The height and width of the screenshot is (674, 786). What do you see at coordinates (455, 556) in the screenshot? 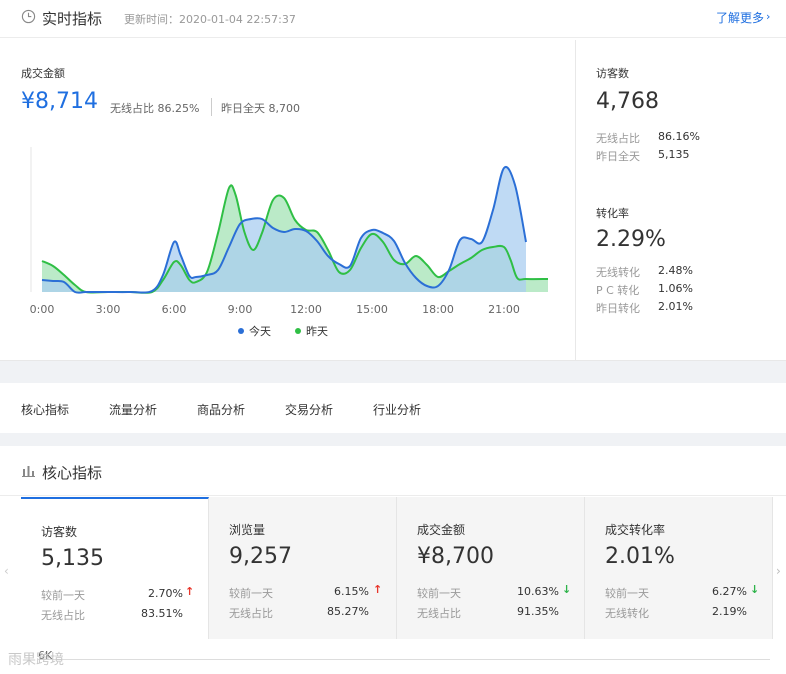
I see `metric-value: ¥8,700` at bounding box center [455, 556].